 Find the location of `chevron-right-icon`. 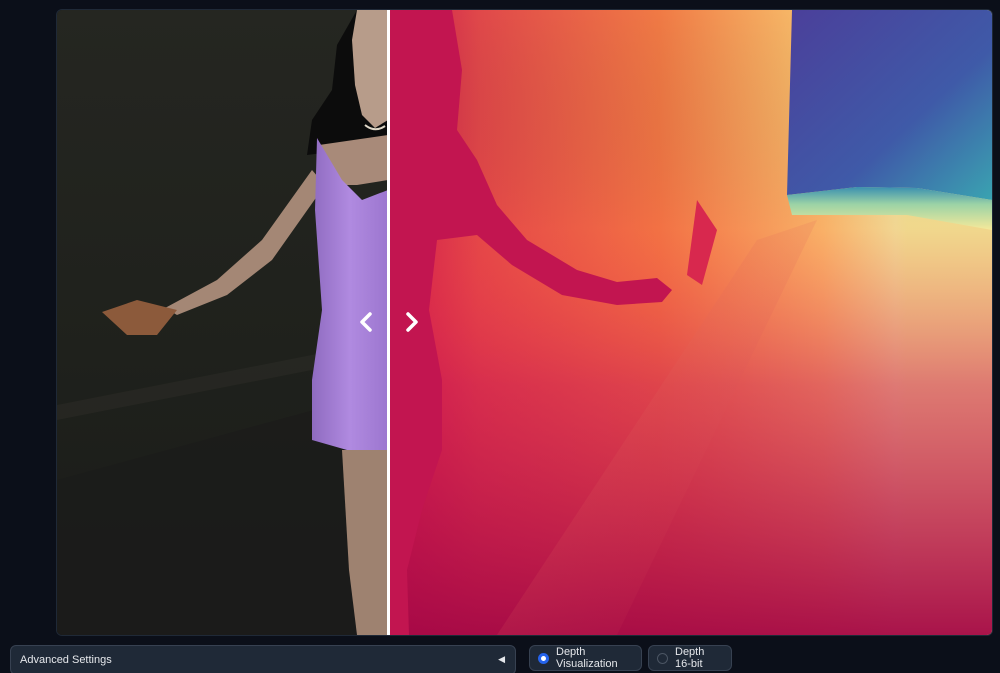

chevron-right-icon is located at coordinates (412, 322).